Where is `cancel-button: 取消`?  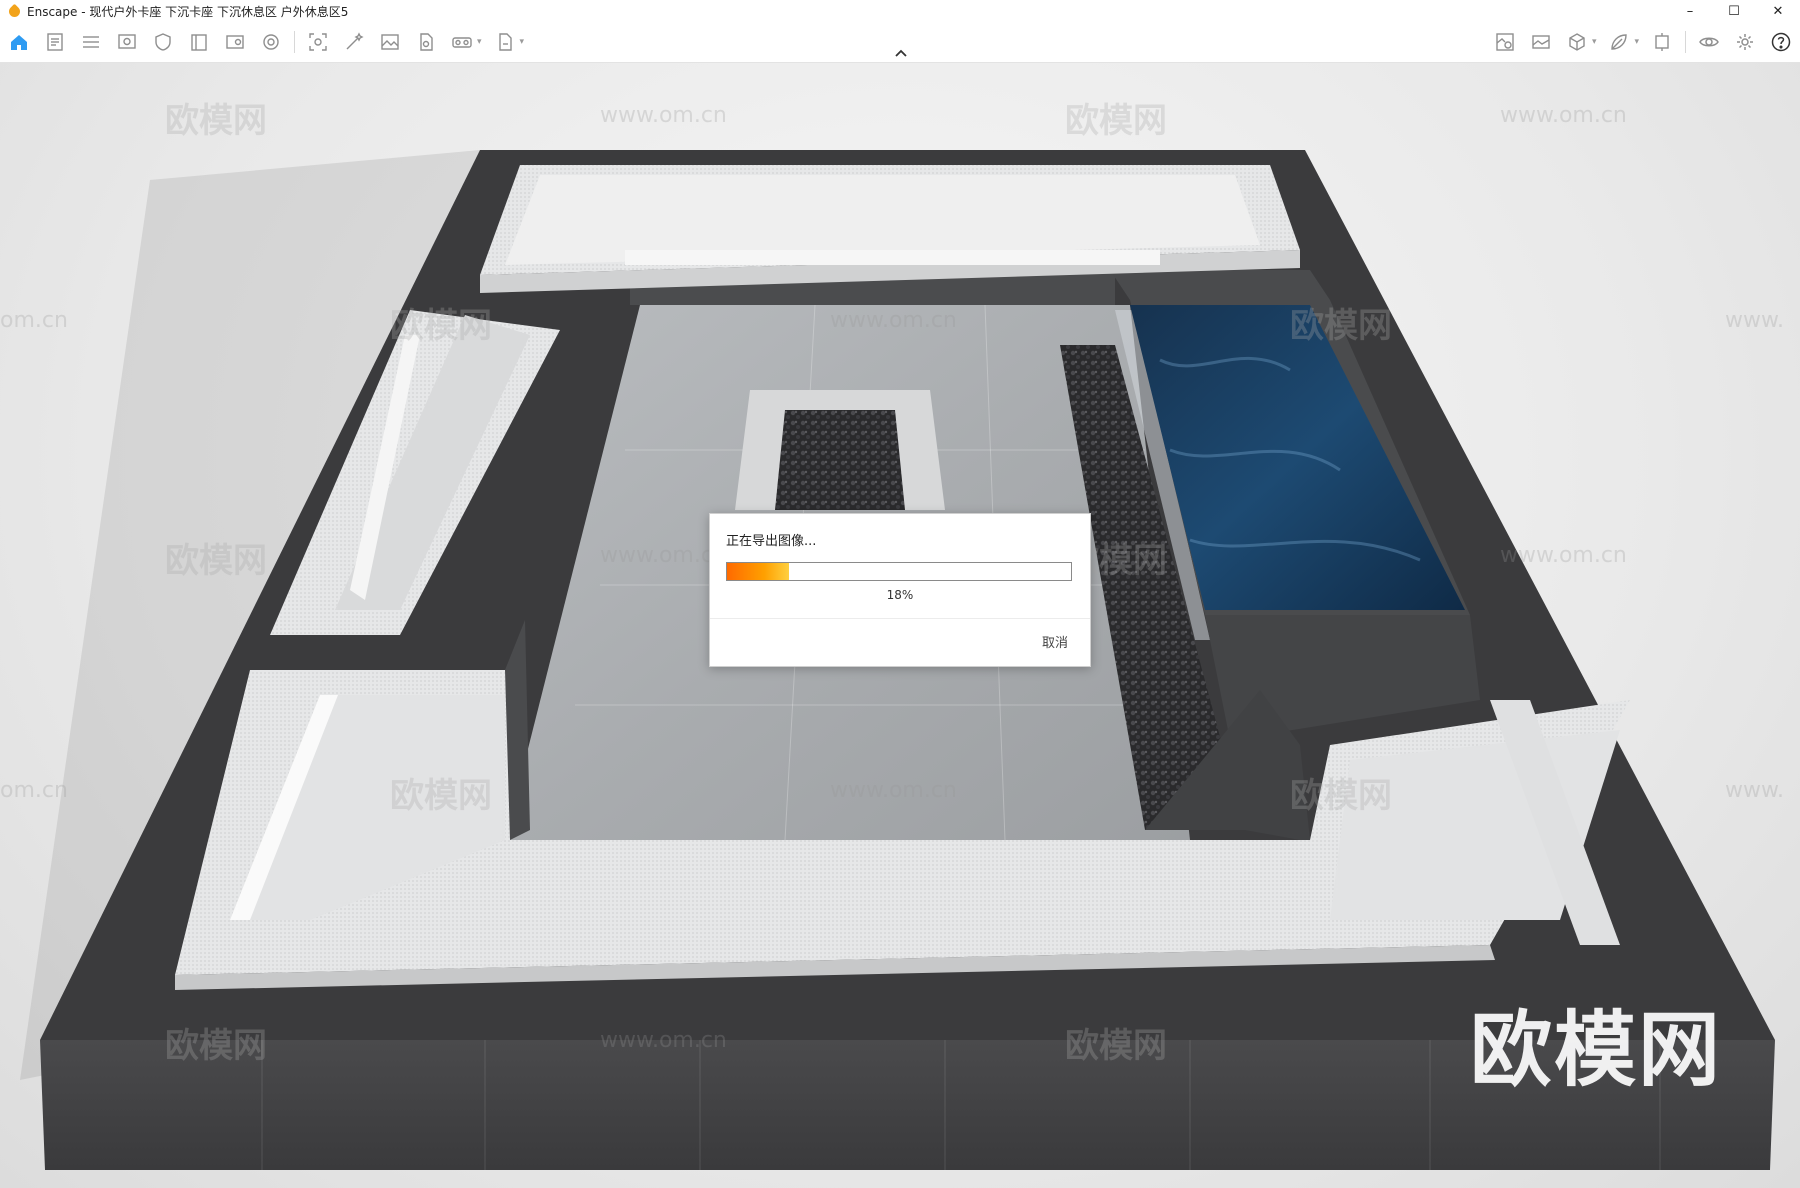
cancel-button: 取消 is located at coordinates (1055, 641).